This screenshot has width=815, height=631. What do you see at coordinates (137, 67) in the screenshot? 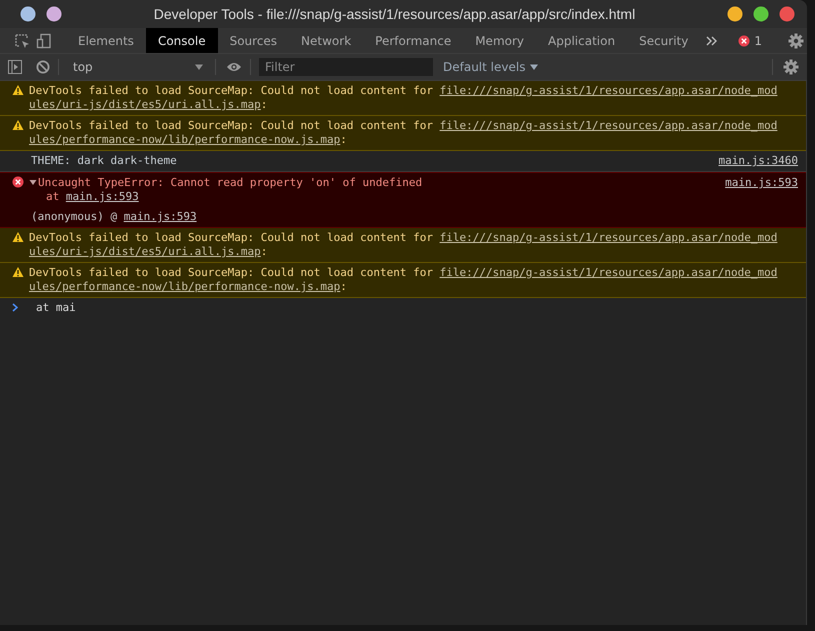
I see `context-select: top` at bounding box center [137, 67].